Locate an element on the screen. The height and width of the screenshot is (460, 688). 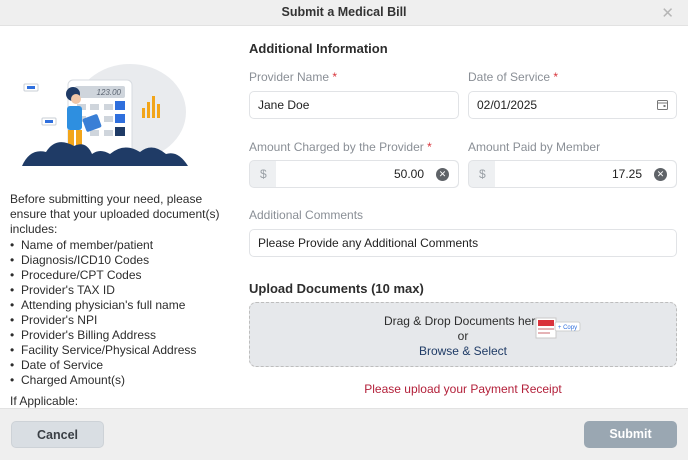
or-text: or is located at coordinates (463, 336).